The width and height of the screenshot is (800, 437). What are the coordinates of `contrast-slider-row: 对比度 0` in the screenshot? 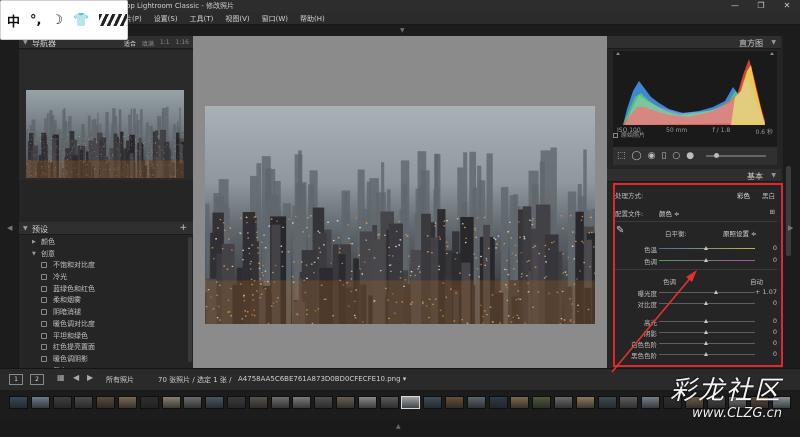 It's located at (696, 303).